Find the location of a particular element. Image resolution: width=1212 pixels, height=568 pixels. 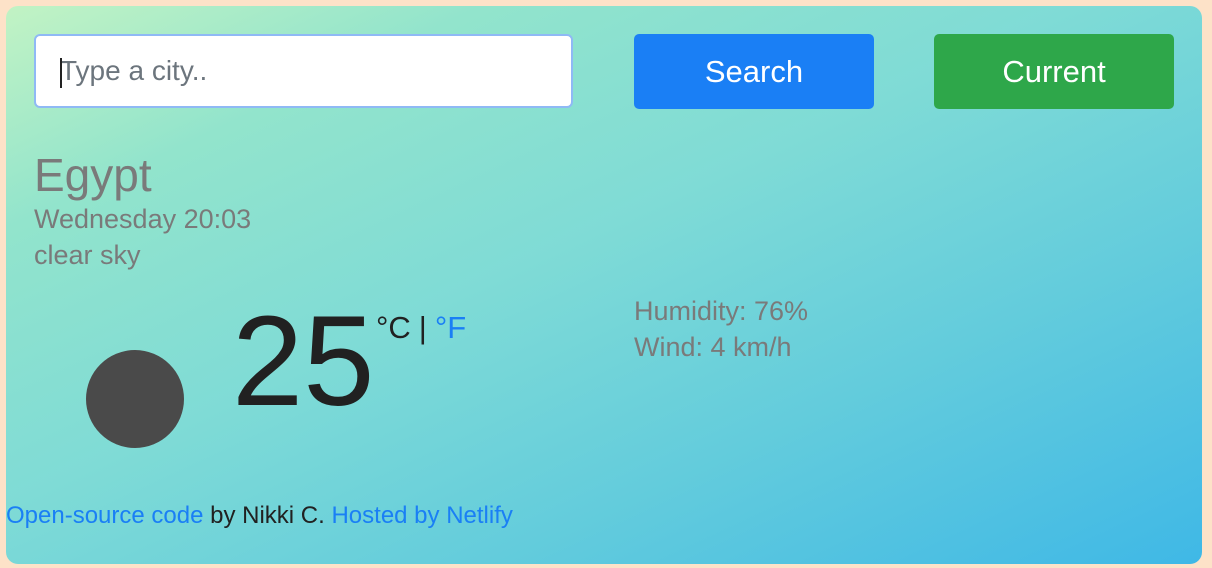

unit-toggle: °C | °F is located at coordinates (421, 327).